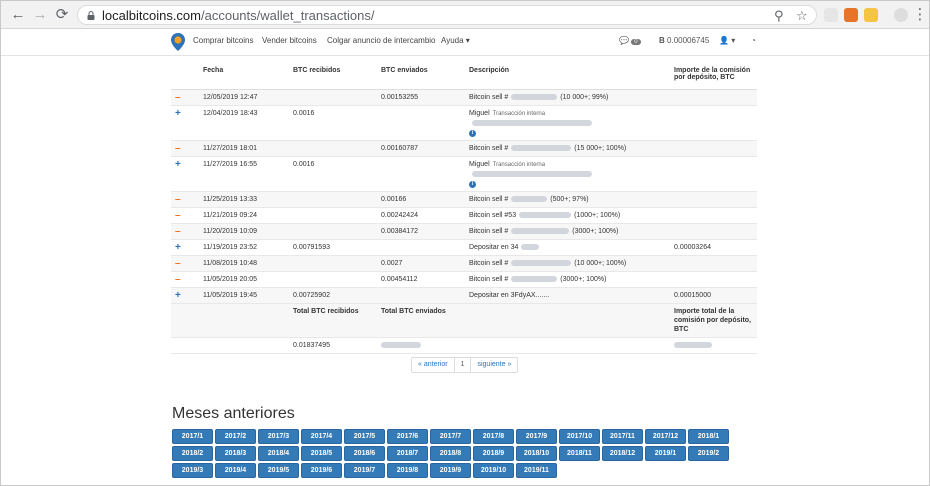 The image size is (930, 486). What do you see at coordinates (178, 42) in the screenshot?
I see `localbitcoins-logo-icon` at bounding box center [178, 42].